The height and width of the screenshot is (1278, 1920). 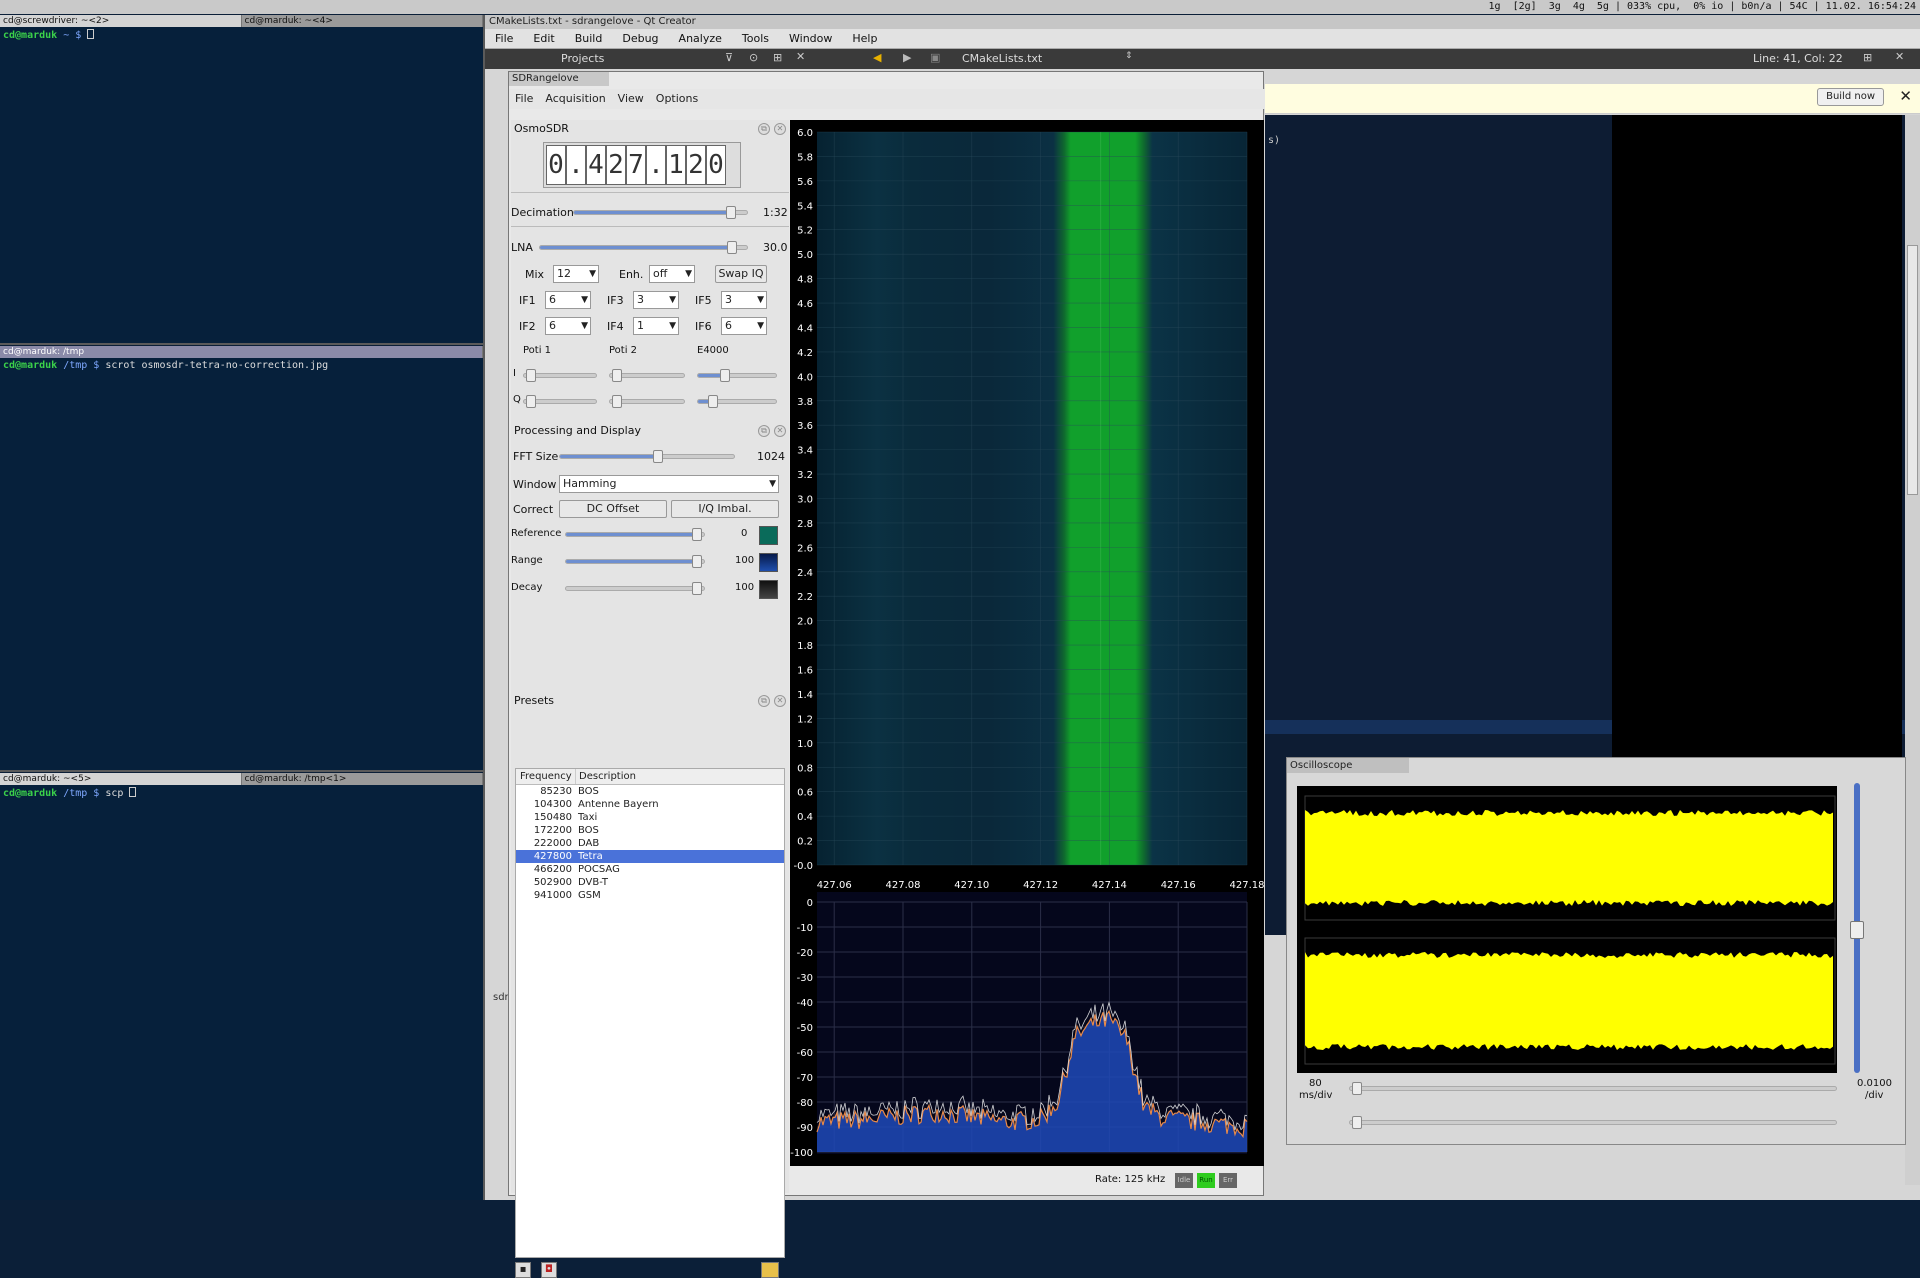 I want to click on range-slider, so click(x=635, y=561).